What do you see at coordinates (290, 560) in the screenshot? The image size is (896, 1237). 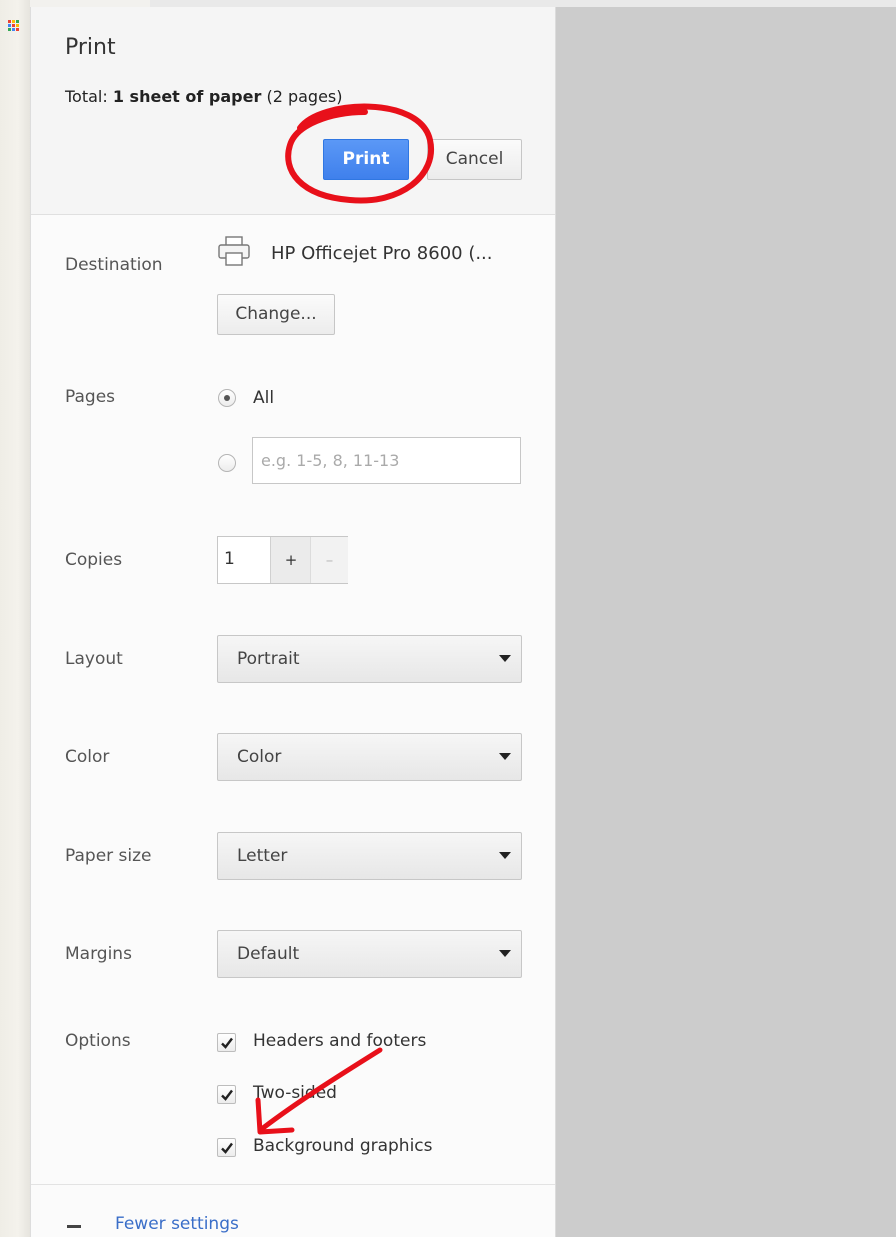 I see `copies-increment-button: +` at bounding box center [290, 560].